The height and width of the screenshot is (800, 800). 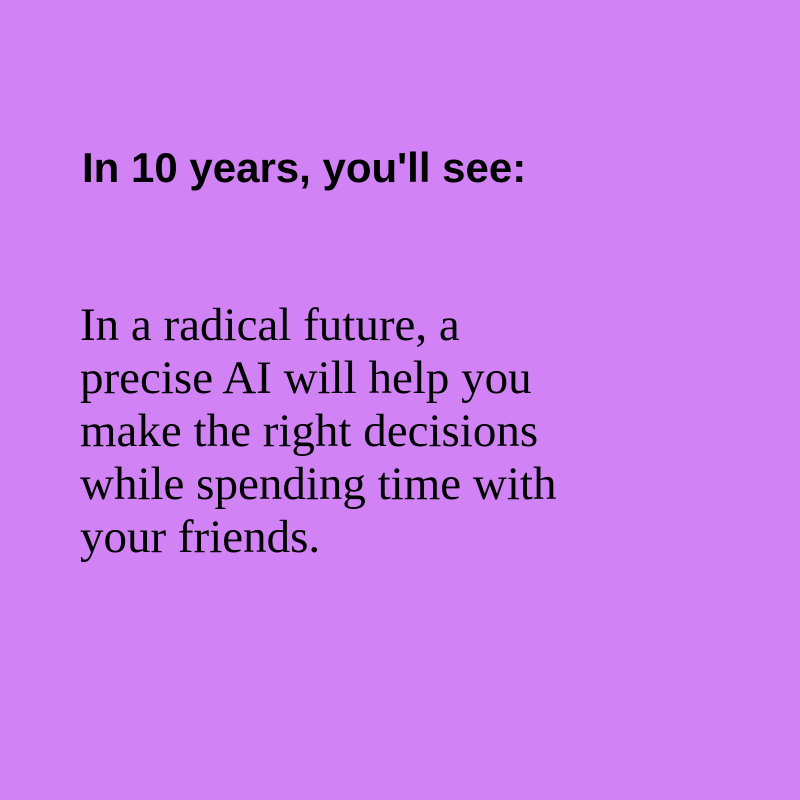 What do you see at coordinates (200, 537) in the screenshot?
I see `body-line: your friends.` at bounding box center [200, 537].